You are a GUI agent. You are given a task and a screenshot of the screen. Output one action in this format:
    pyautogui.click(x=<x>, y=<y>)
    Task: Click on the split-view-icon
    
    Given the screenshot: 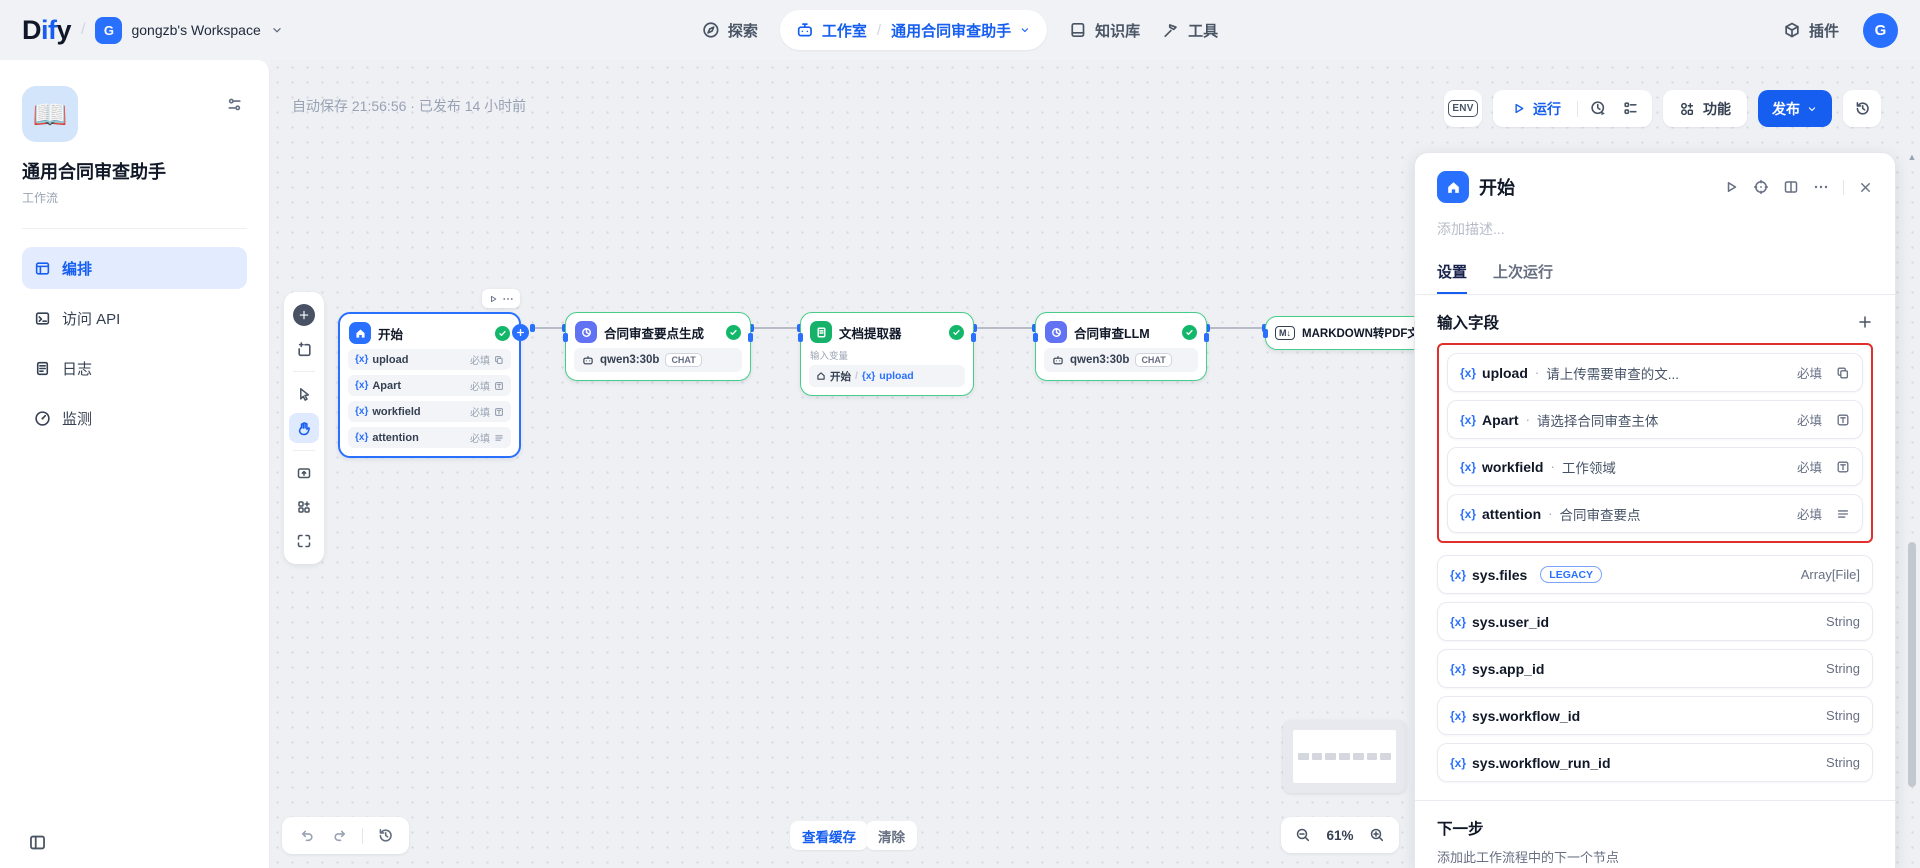 What is the action you would take?
    pyautogui.click(x=1791, y=187)
    